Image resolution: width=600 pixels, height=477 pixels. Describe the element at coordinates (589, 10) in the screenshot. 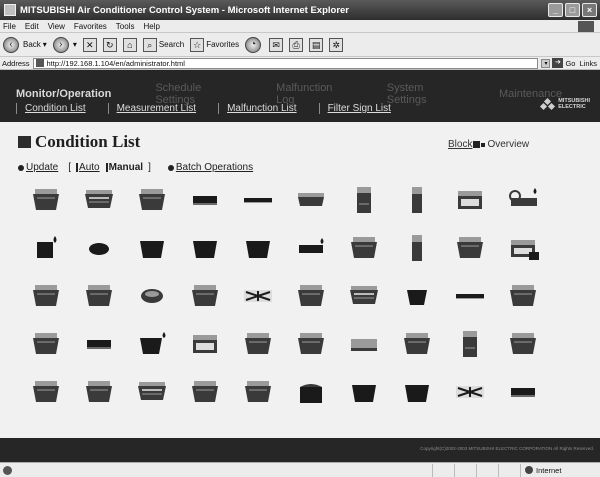

I see `close-button: ×` at that location.